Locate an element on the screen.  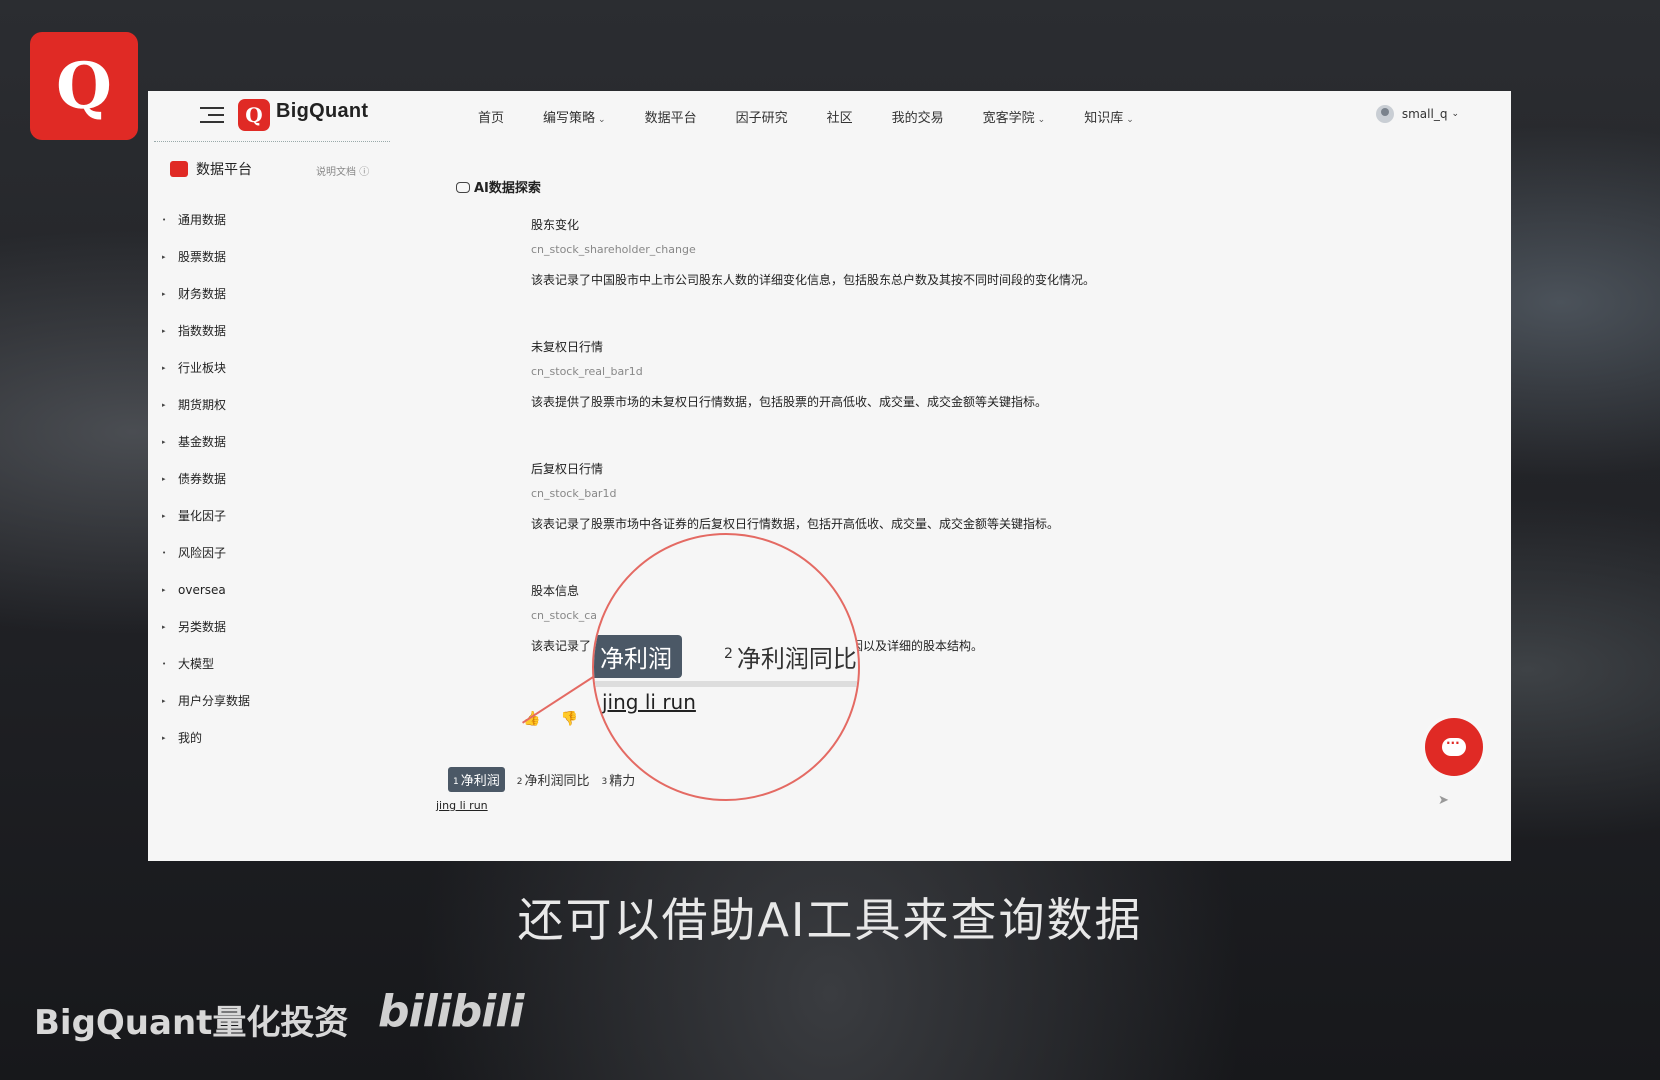
sidebar-item: ▸ 期货期权 is located at coordinates (206, 404).